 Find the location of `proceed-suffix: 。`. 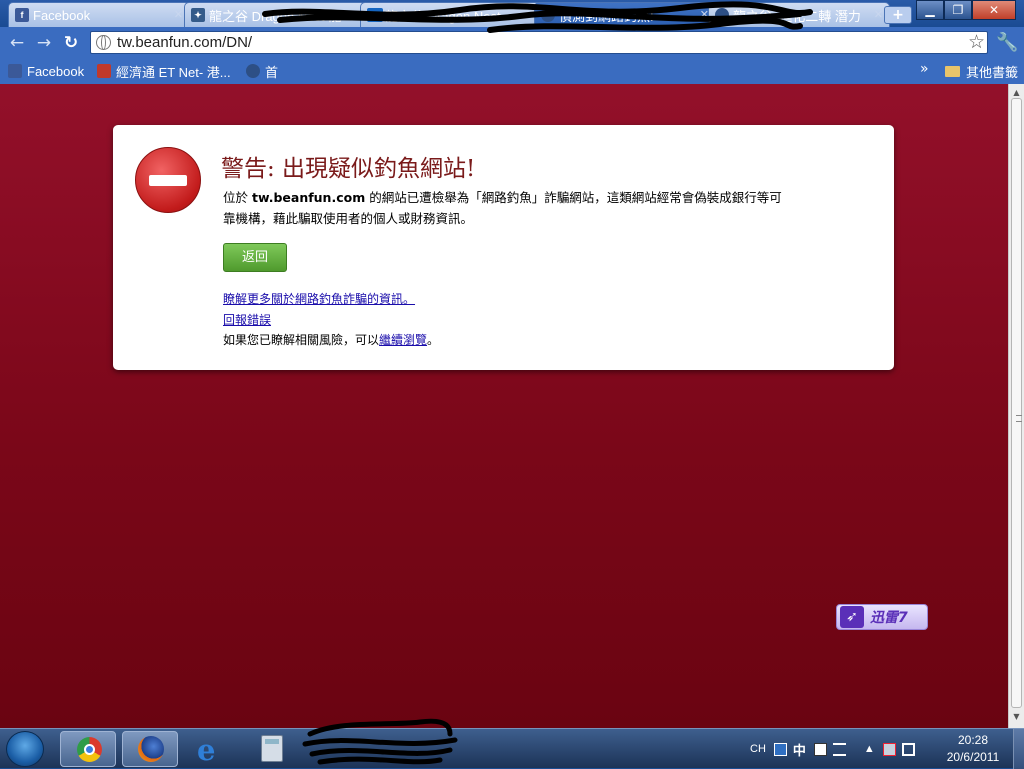

proceed-suffix: 。 is located at coordinates (433, 340).